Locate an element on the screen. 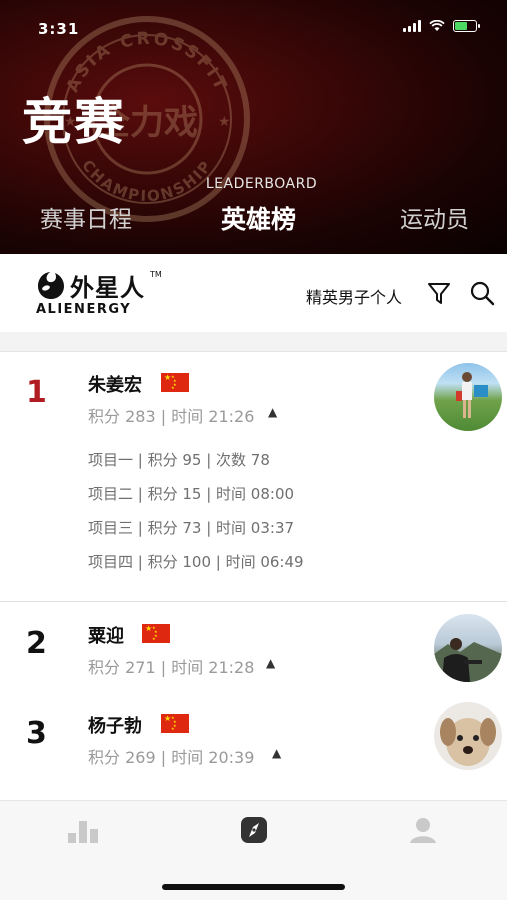 Image resolution: width=507 pixels, height=900 pixels. division-filter-label: 精英男子个人 is located at coordinates (354, 296).